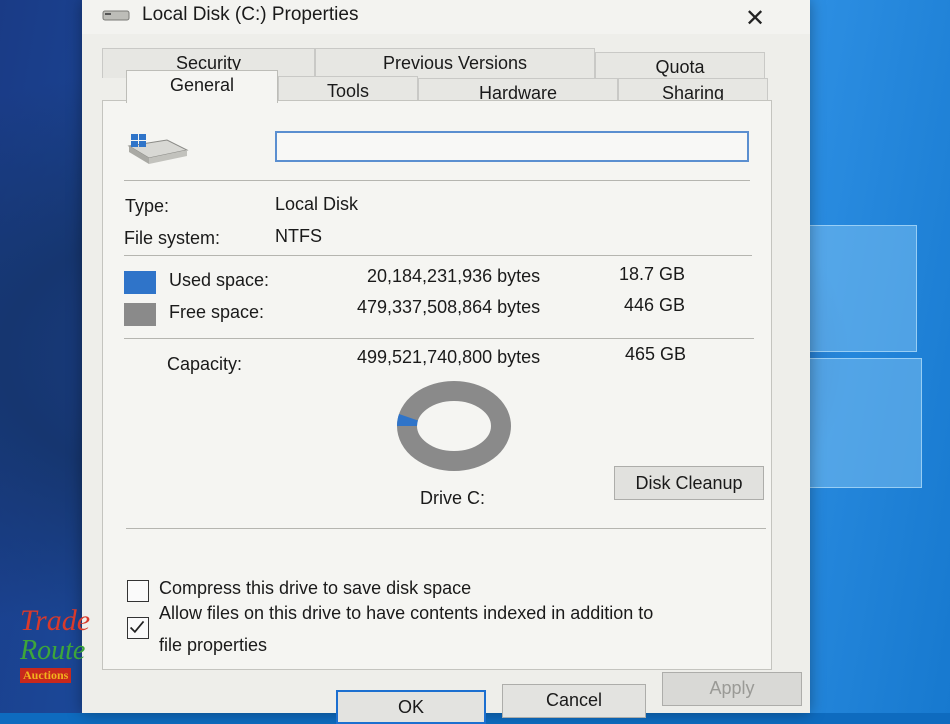 The width and height of the screenshot is (950, 724). I want to click on usage-donut-chart, so click(454, 426).